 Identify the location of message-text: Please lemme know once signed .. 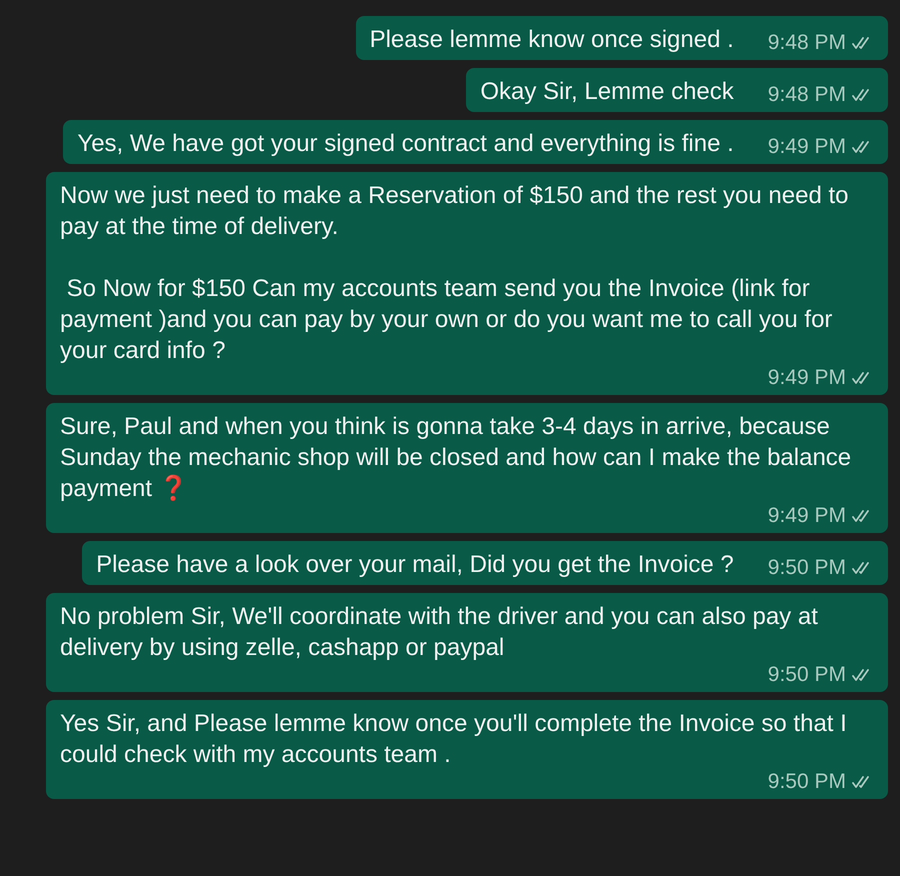
(552, 40).